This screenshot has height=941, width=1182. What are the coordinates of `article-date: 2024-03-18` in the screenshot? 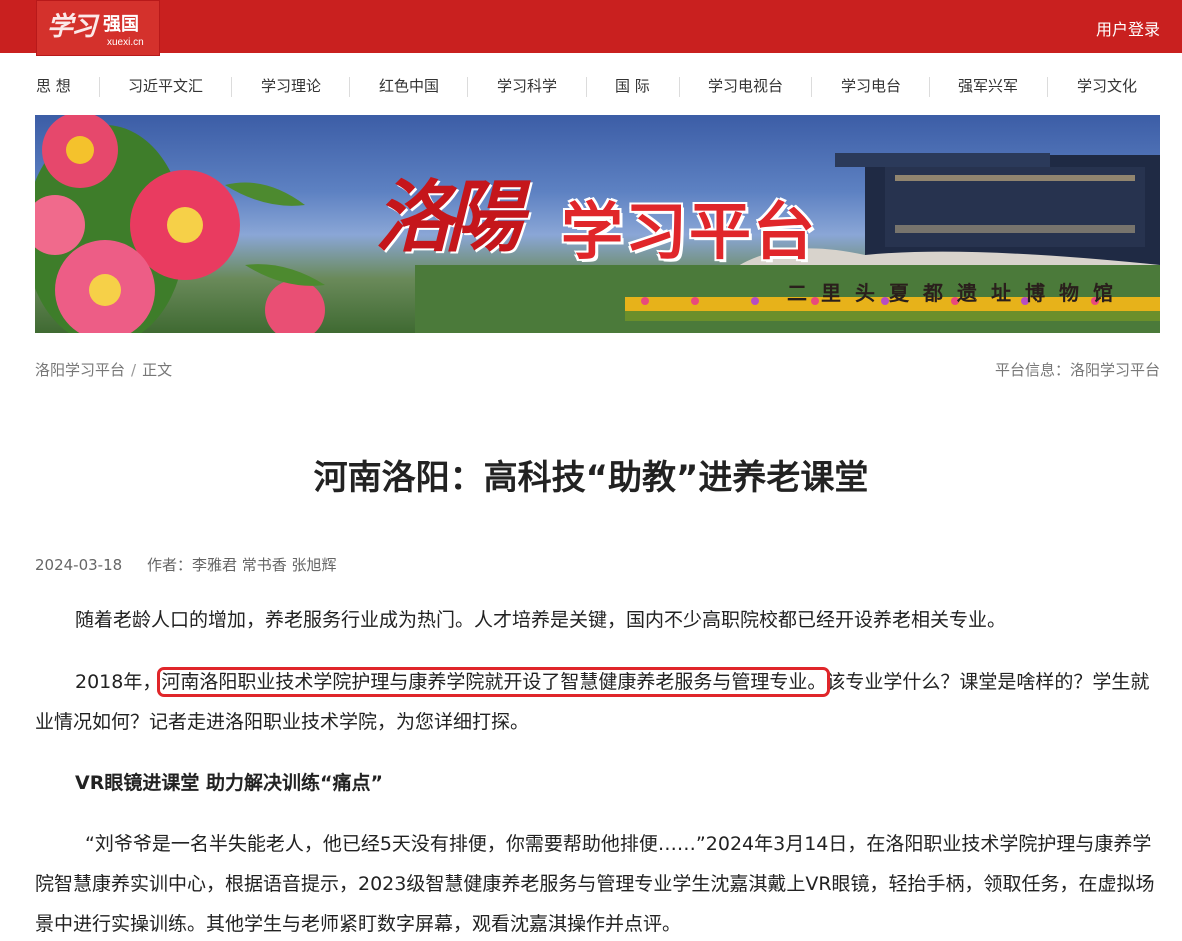 It's located at (79, 565).